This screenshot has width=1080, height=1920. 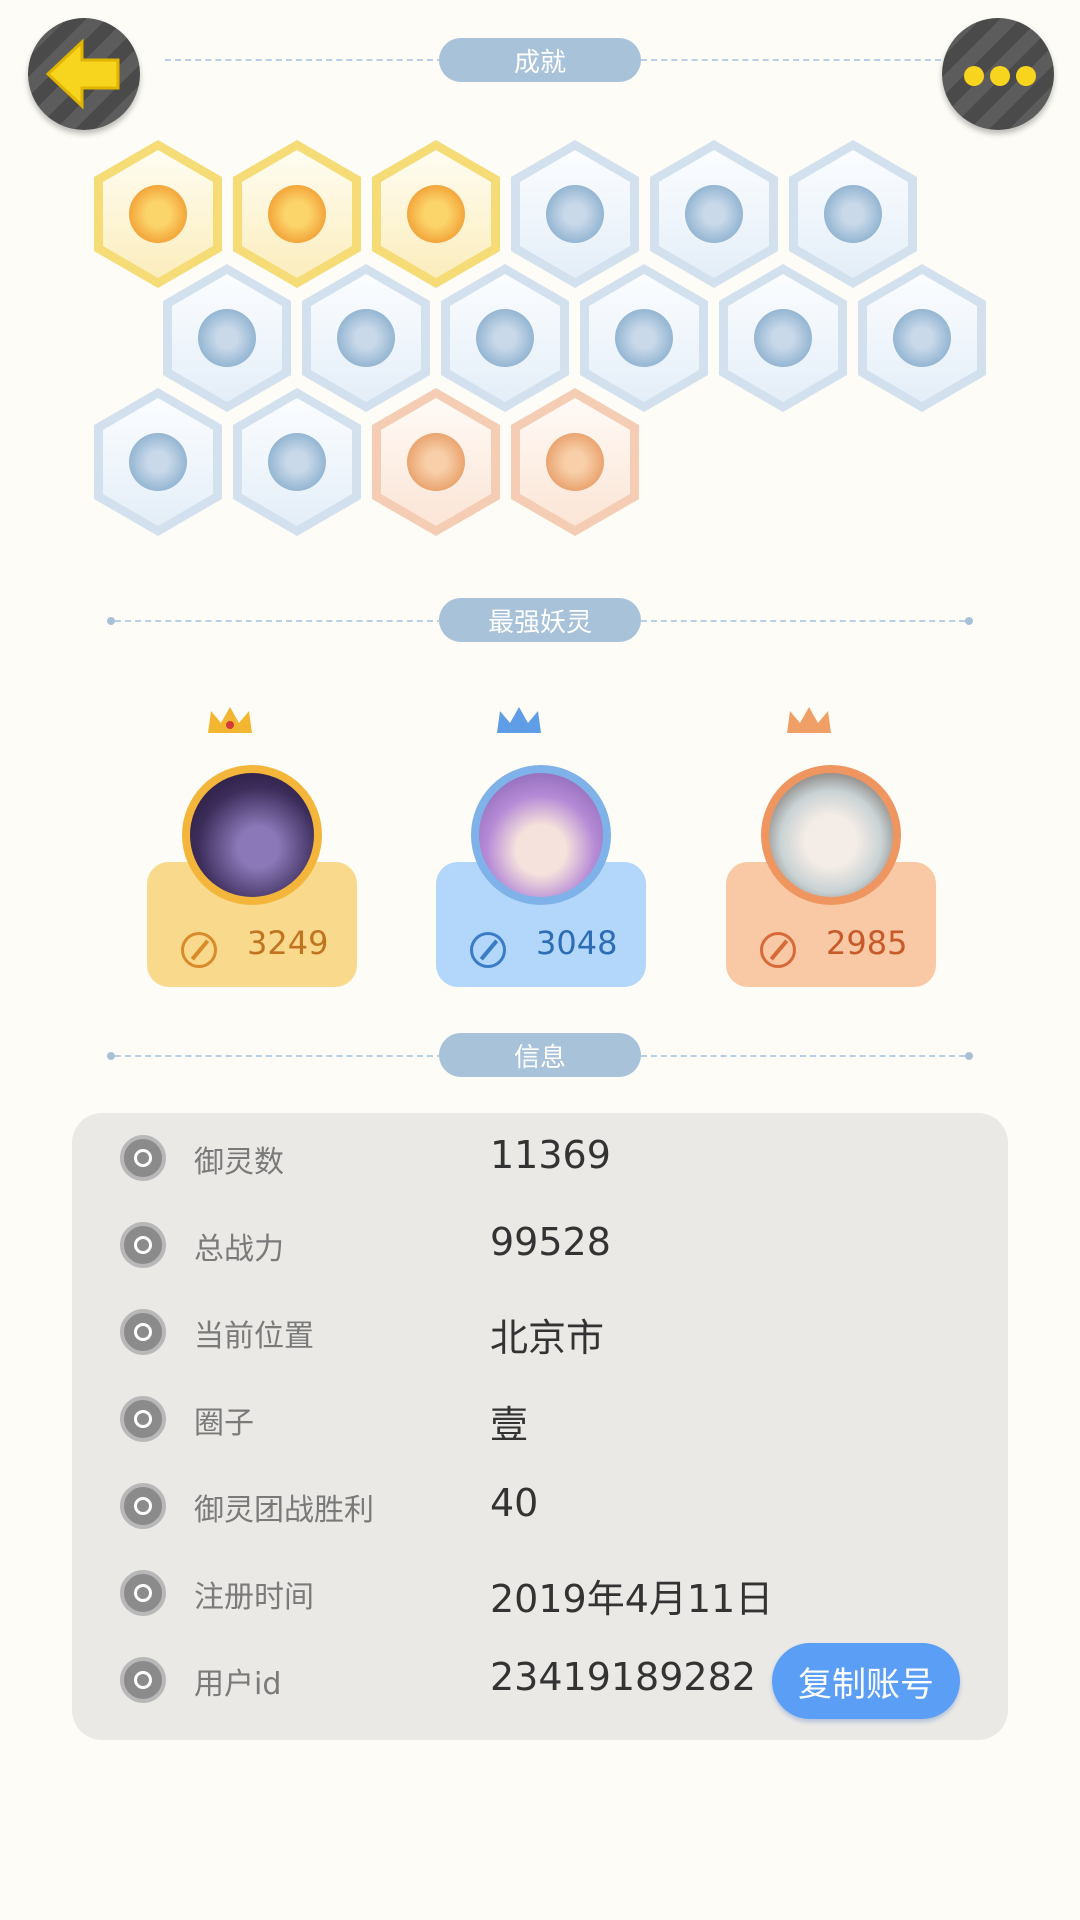 What do you see at coordinates (143, 1158) in the screenshot?
I see `spirit-count-icon` at bounding box center [143, 1158].